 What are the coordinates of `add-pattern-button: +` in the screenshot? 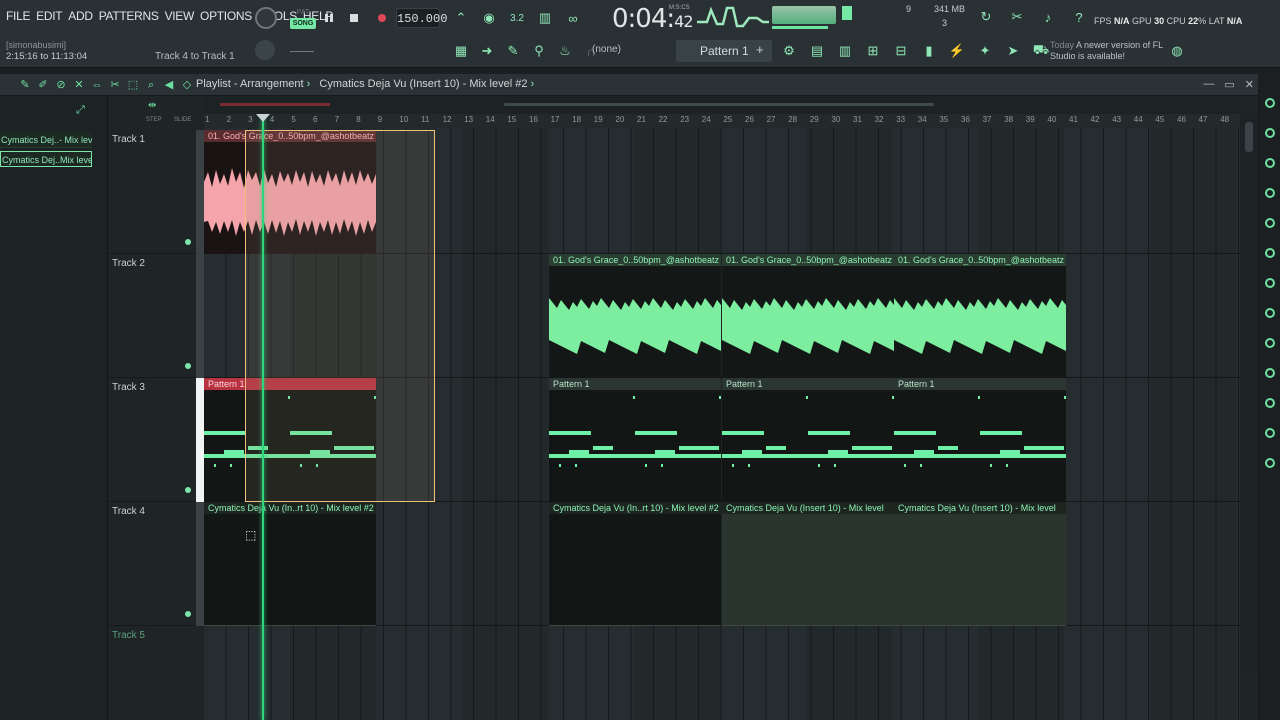 It's located at (760, 49).